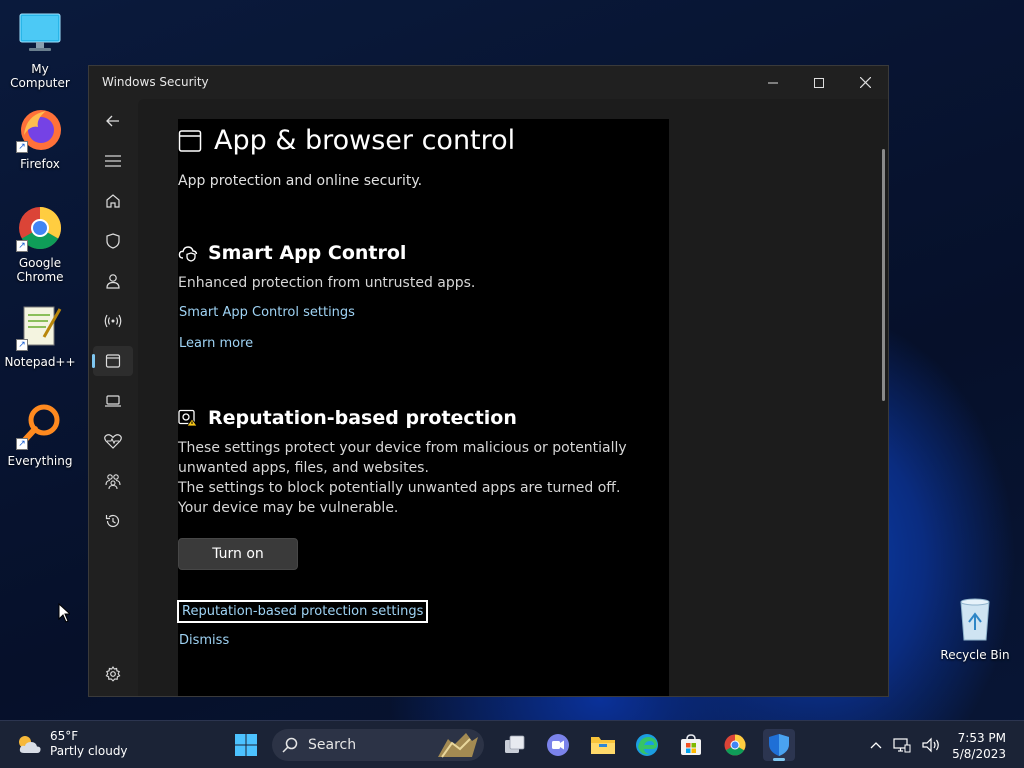 The width and height of the screenshot is (1024, 768). I want to click on notepadpp-icon: ↗, so click(40, 327).